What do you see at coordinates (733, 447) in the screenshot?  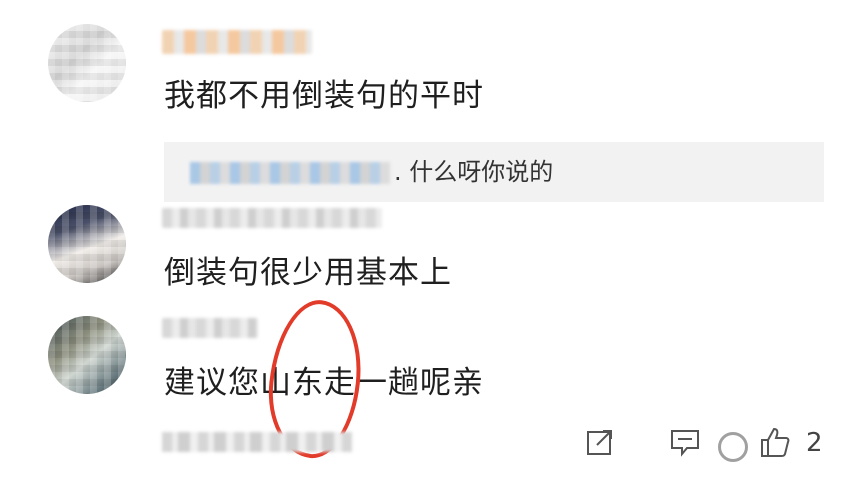 I see `watermark-logo-icon` at bounding box center [733, 447].